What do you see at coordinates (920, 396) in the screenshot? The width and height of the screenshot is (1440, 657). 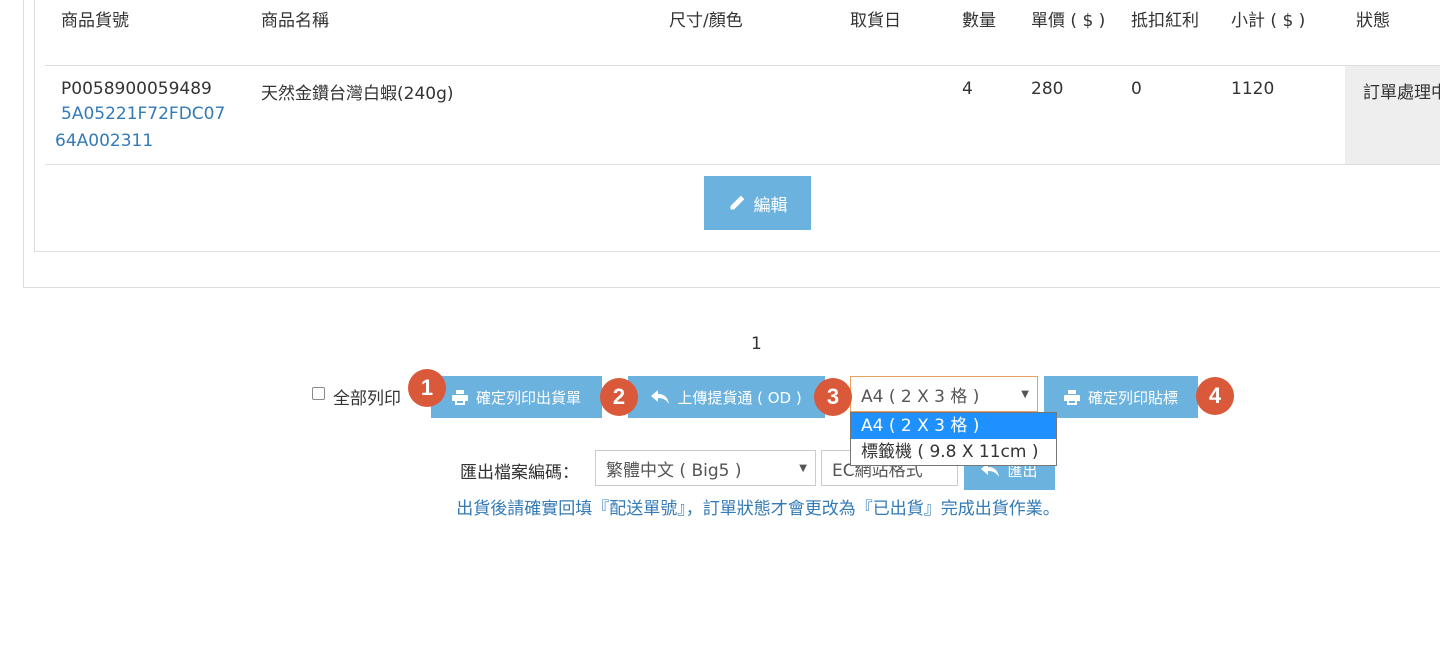 I see `label-format-selected: A4 ( 2 X 3 格 )` at bounding box center [920, 396].